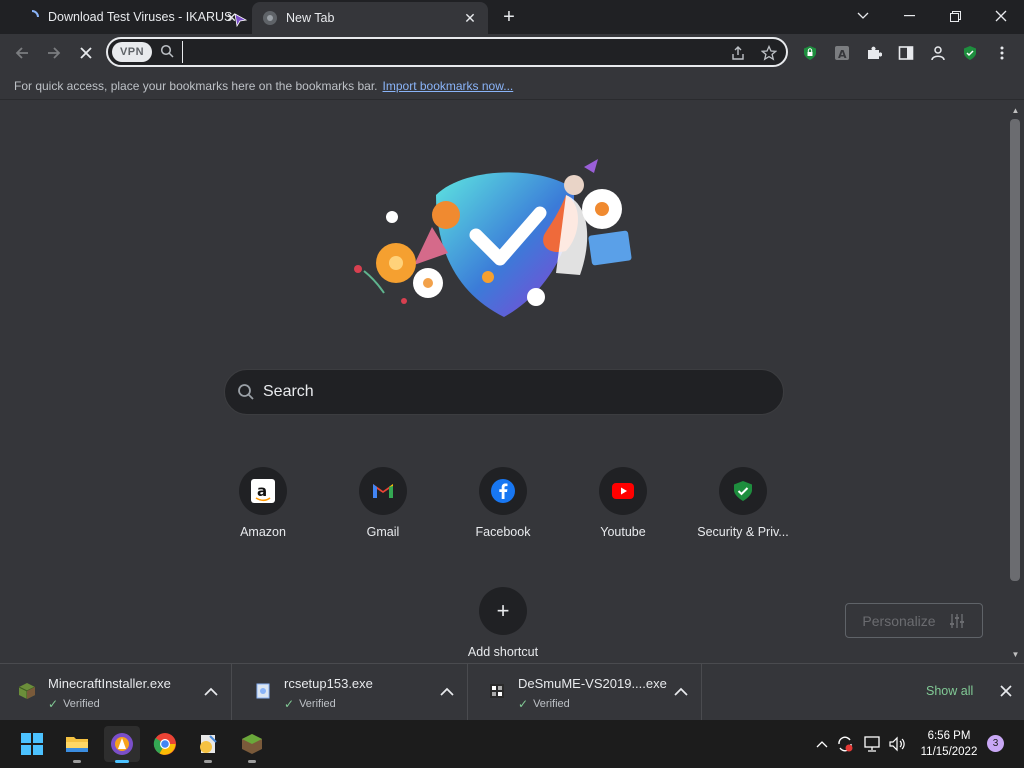 The image size is (1024, 768). What do you see at coordinates (116, 692) in the screenshot?
I see `download-item: MinecraftInstaller.exe ✓ Verified` at bounding box center [116, 692].